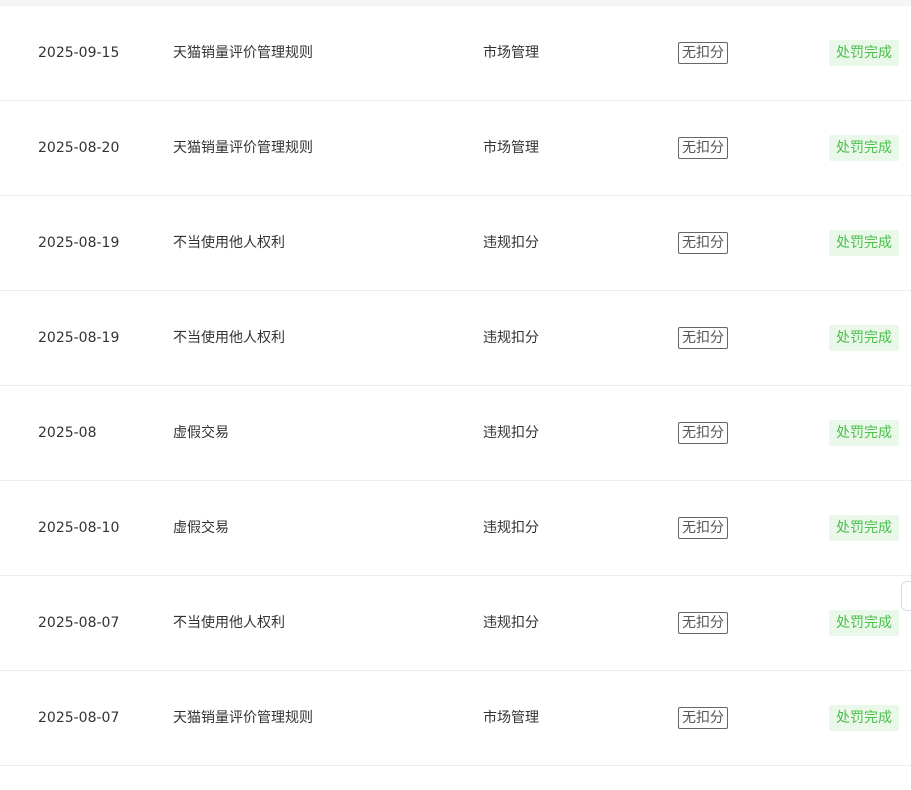  I want to click on record-date: 2025-09-15, so click(79, 53).